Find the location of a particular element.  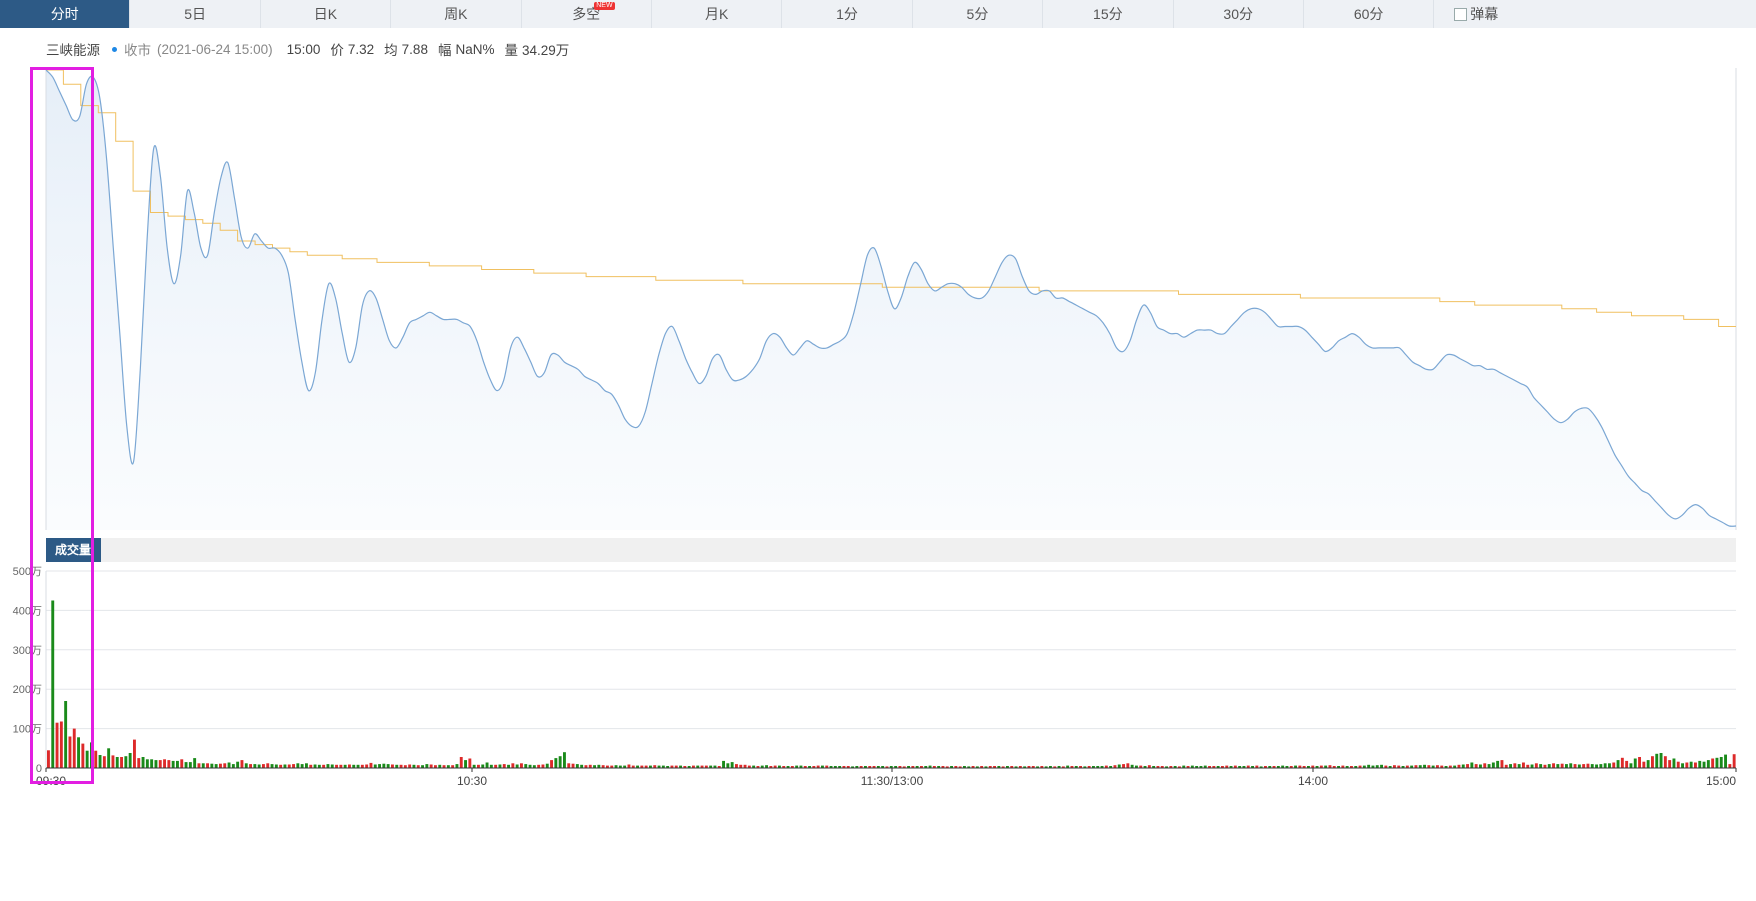

tab-0: 分时 is located at coordinates (65, 14).